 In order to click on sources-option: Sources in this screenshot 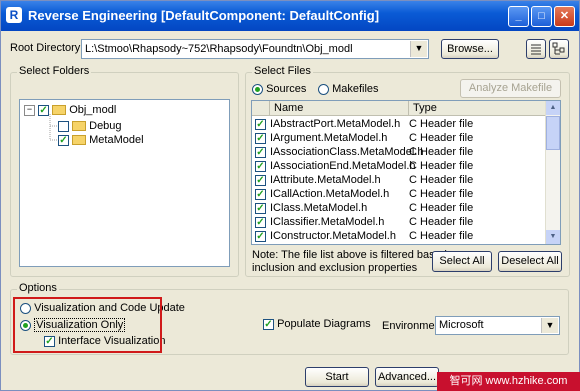, I will do `click(279, 89)`.